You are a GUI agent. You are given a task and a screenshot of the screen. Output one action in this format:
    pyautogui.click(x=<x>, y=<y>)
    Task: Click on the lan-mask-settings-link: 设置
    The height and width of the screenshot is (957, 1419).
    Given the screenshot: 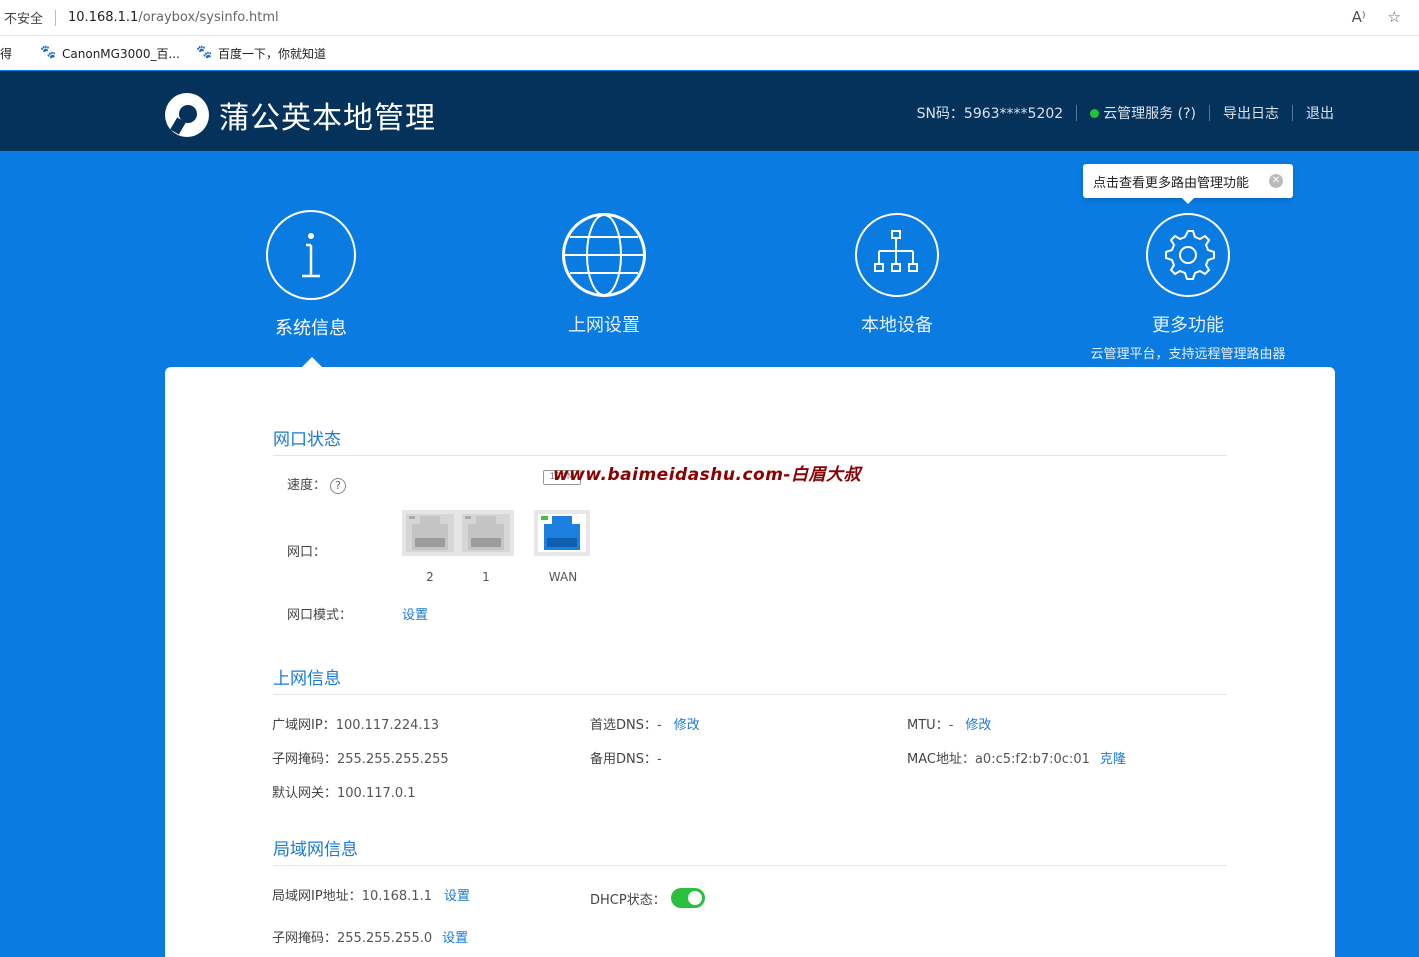 What is the action you would take?
    pyautogui.click(x=455, y=938)
    